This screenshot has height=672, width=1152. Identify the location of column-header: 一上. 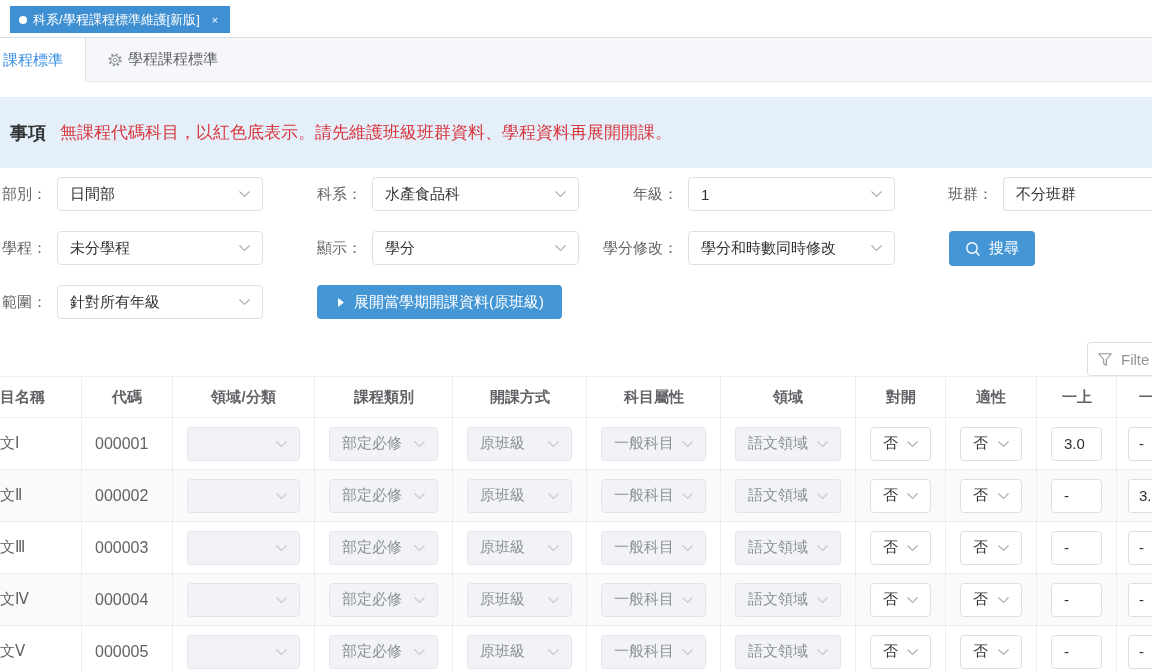
(1076, 397).